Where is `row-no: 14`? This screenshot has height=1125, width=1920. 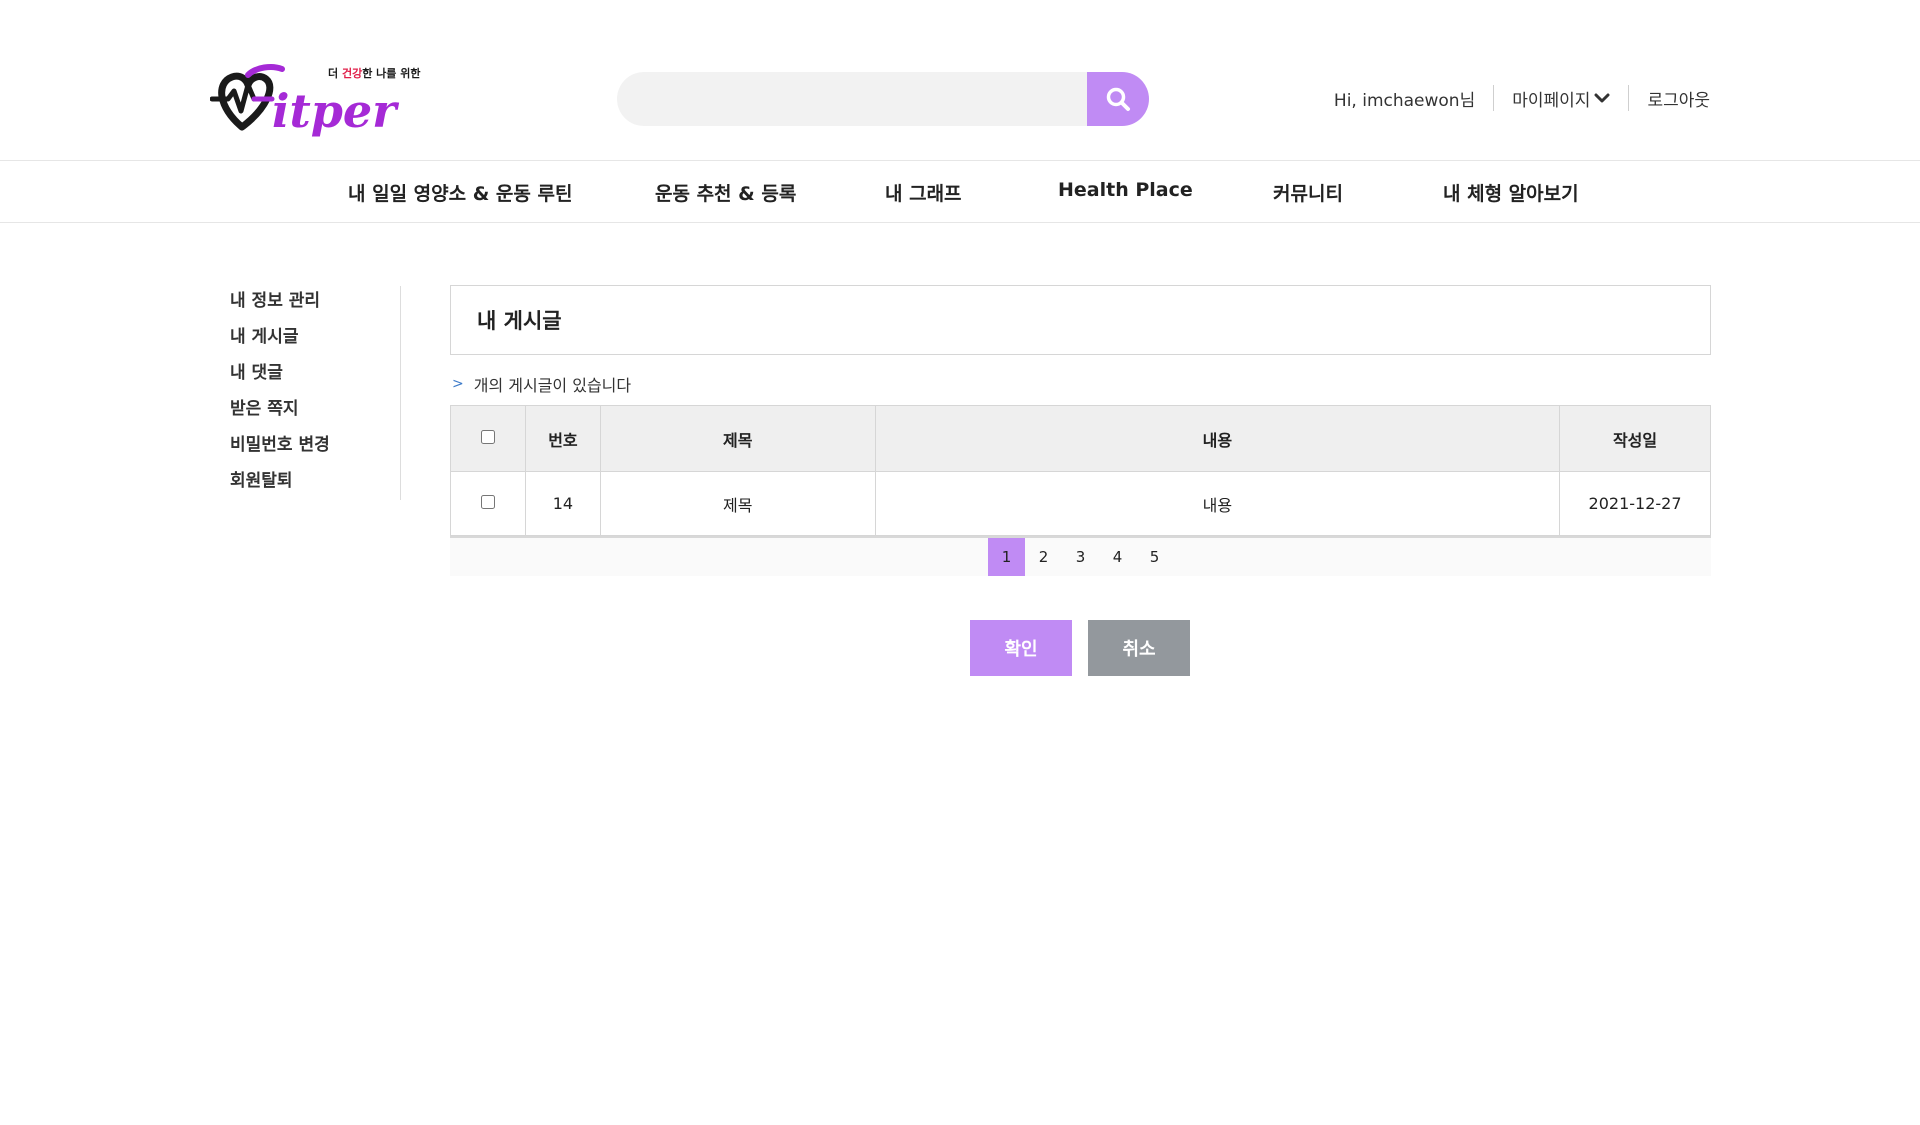
row-no: 14 is located at coordinates (562, 503).